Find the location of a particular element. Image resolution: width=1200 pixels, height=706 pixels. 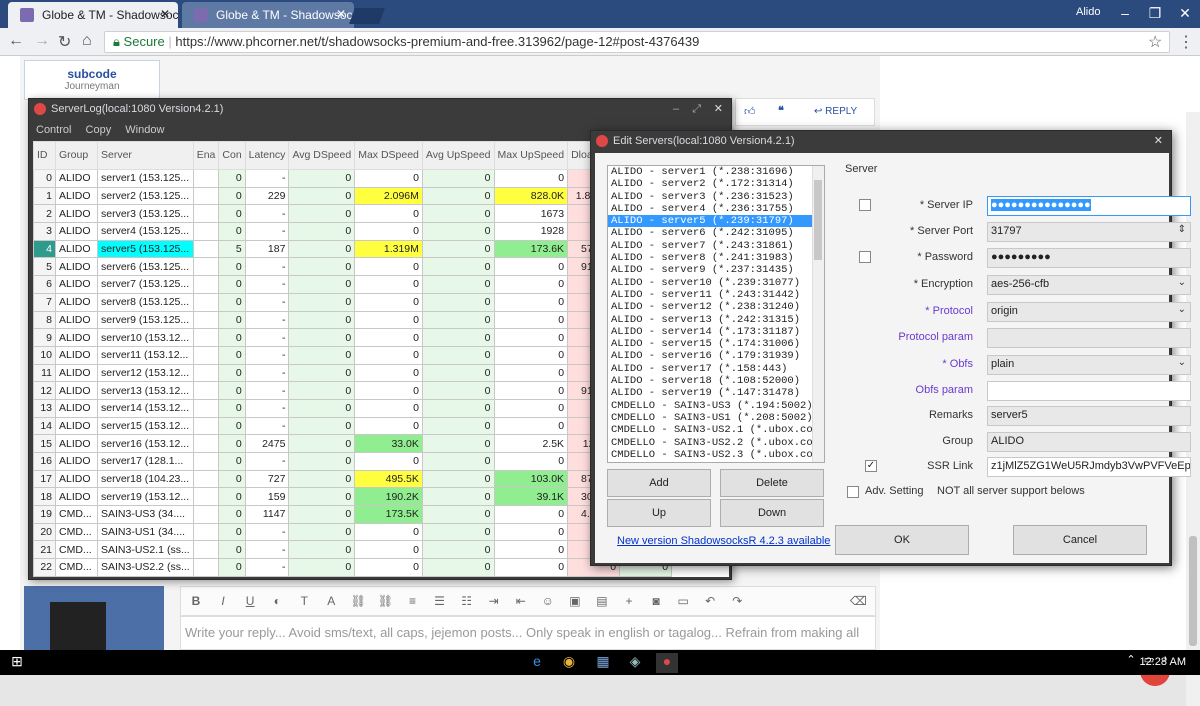

table-cell: 103.0K is located at coordinates (531, 479).